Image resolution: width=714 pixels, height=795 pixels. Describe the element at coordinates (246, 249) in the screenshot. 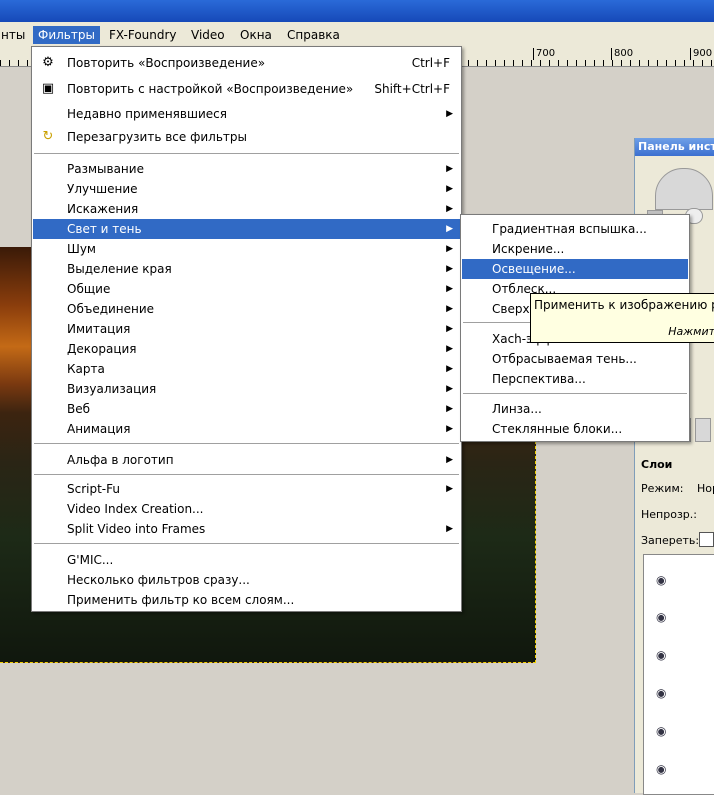

I see `menu-item-noise: Шум ▶` at that location.